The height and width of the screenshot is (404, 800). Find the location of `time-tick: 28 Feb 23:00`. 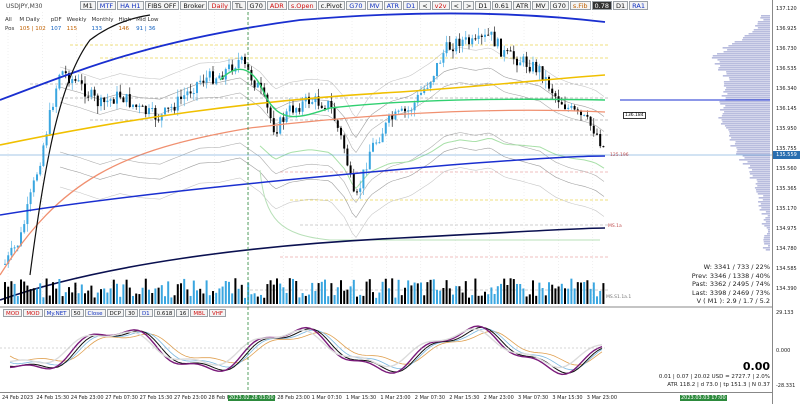

time-tick: 28 Feb 23:00 is located at coordinates (293, 398).